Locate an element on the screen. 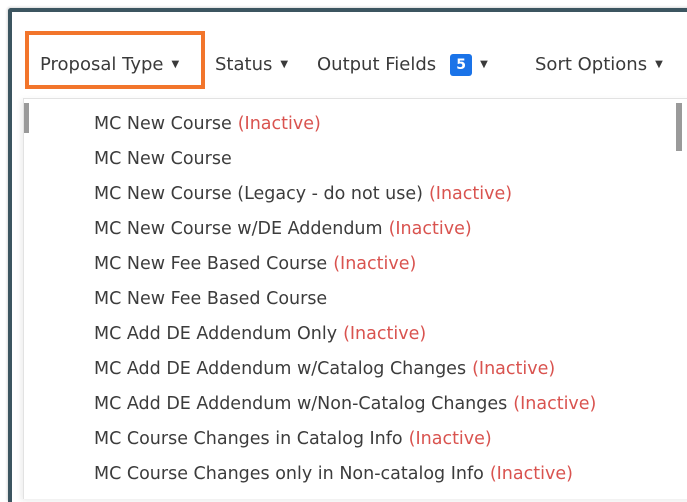 The width and height of the screenshot is (687, 502). menu-item: MC New Course w/DE Addendum (Inactive) is located at coordinates (283, 229).